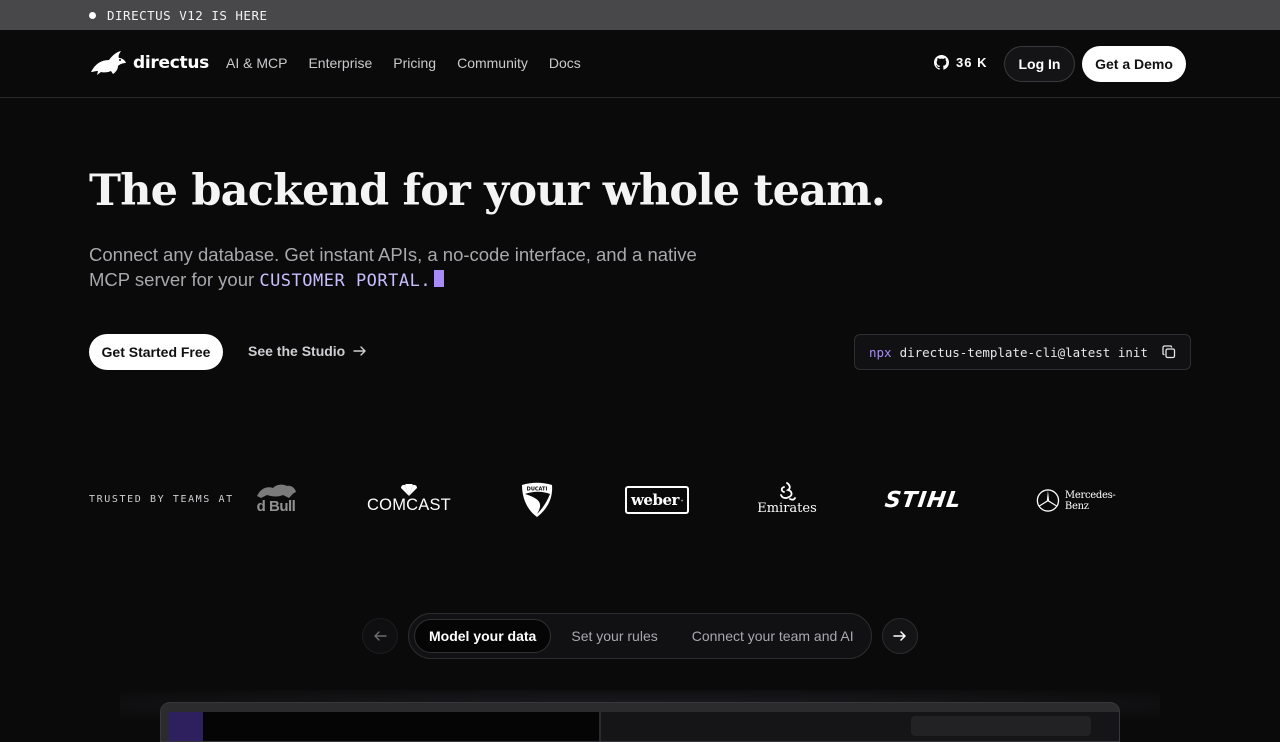 The image size is (1280, 742). Describe the element at coordinates (187, 15) in the screenshot. I see `announcement-text: DIRECTUS V12 IS HERE` at that location.